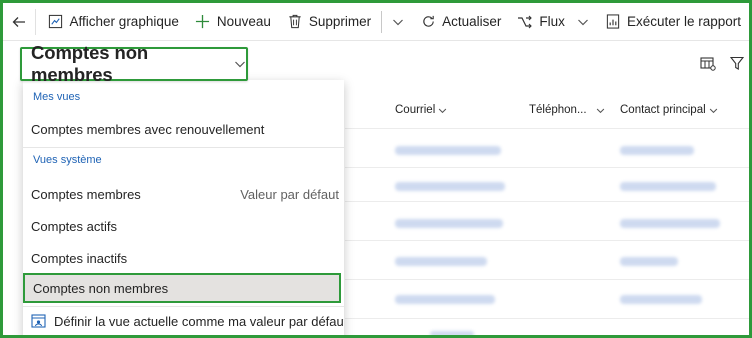 The width and height of the screenshot is (752, 338). Describe the element at coordinates (708, 65) in the screenshot. I see `edit-columns-icon` at that location.